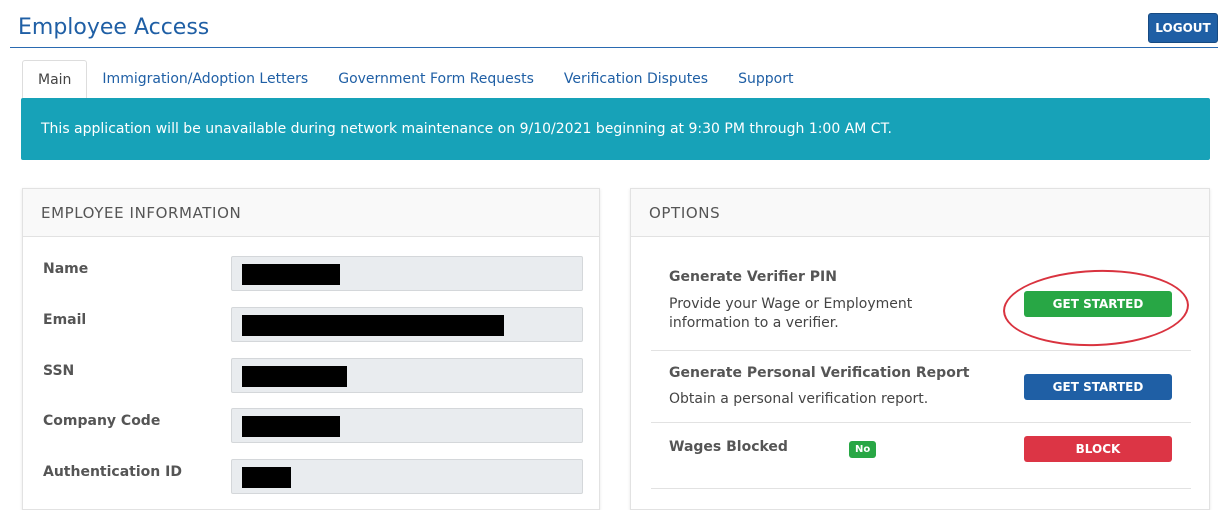 The height and width of the screenshot is (510, 1230). I want to click on tab-support: Support, so click(765, 79).